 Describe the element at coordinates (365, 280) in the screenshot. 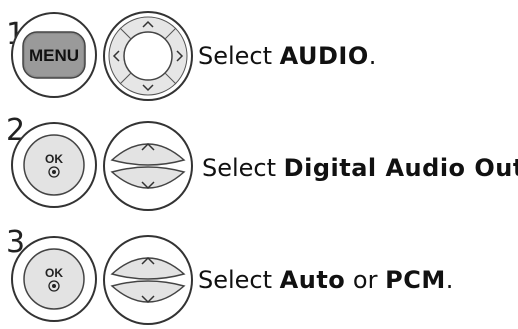

I see `instruction-conjunction: or` at that location.